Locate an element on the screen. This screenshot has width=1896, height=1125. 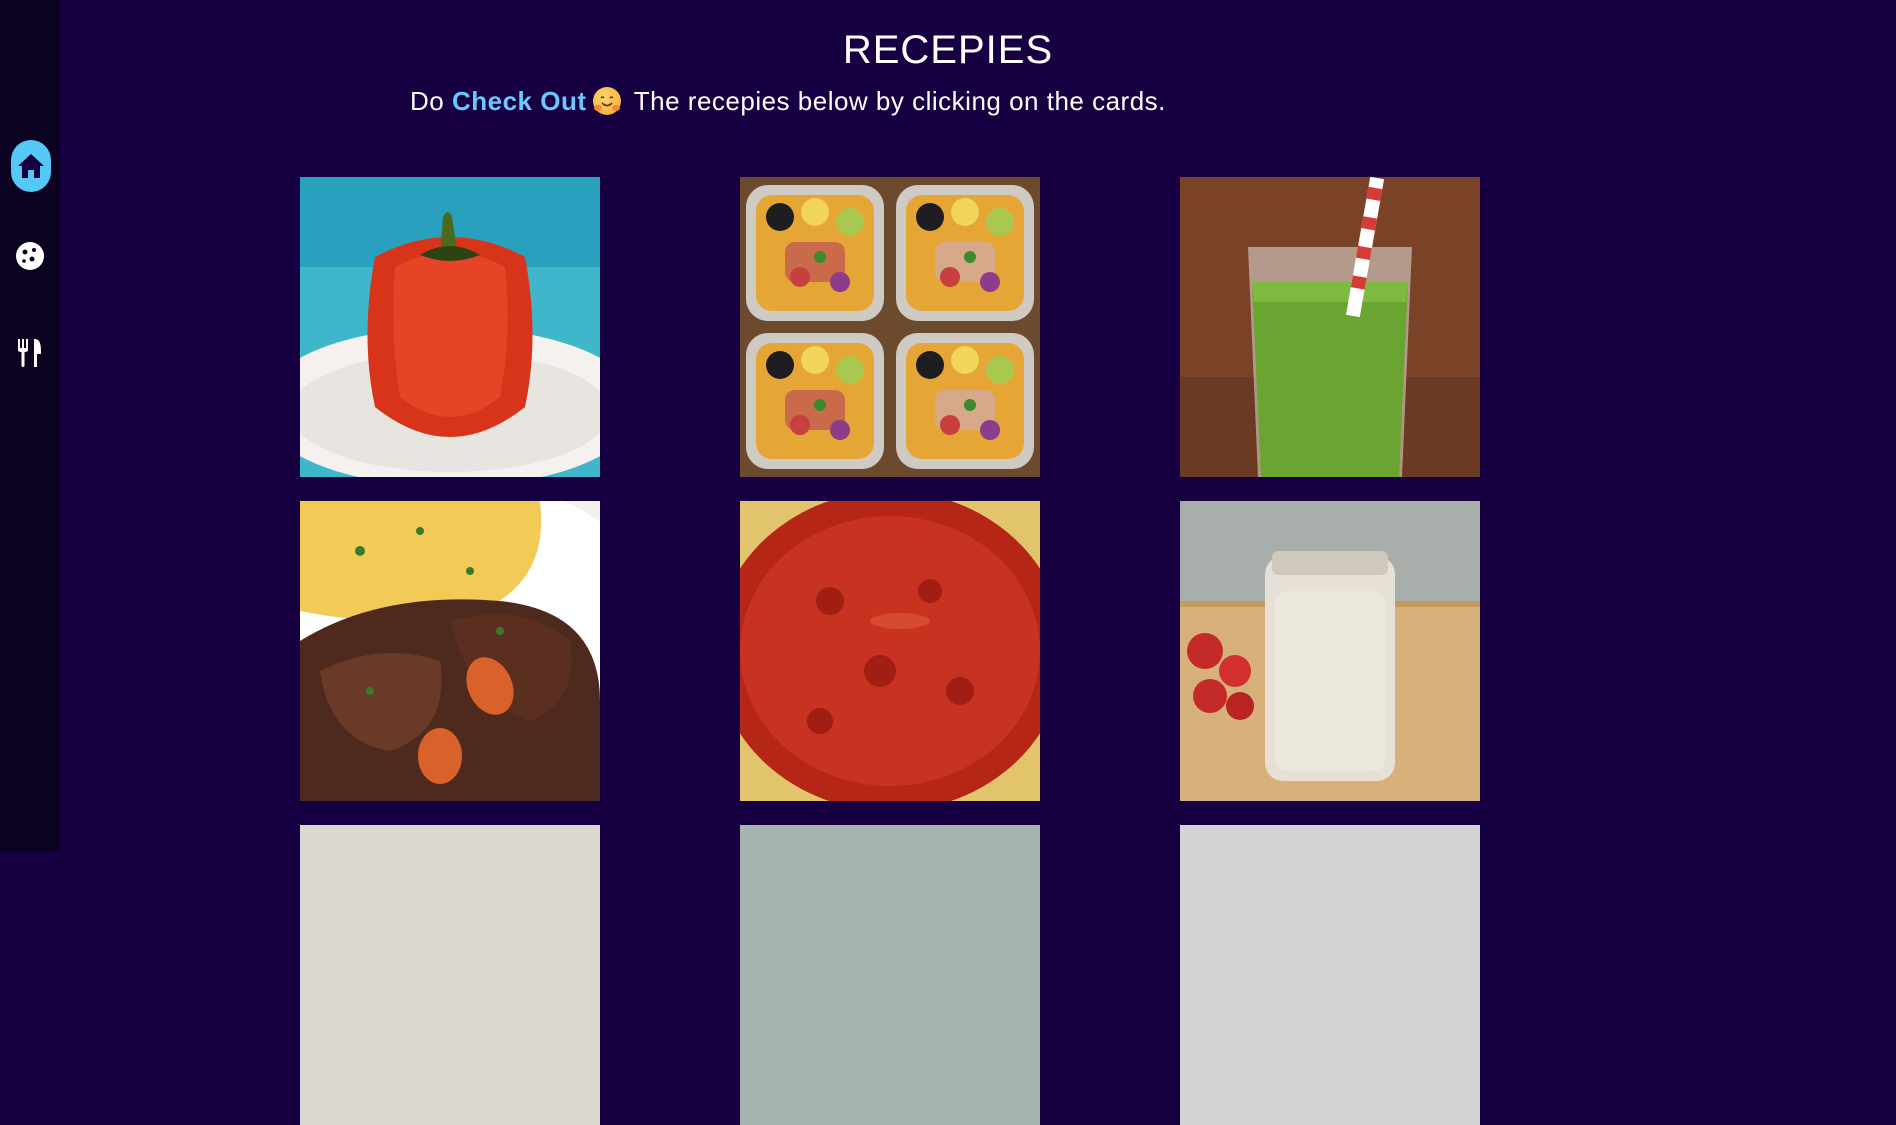
recipe-card-8-image is located at coordinates (890, 975).